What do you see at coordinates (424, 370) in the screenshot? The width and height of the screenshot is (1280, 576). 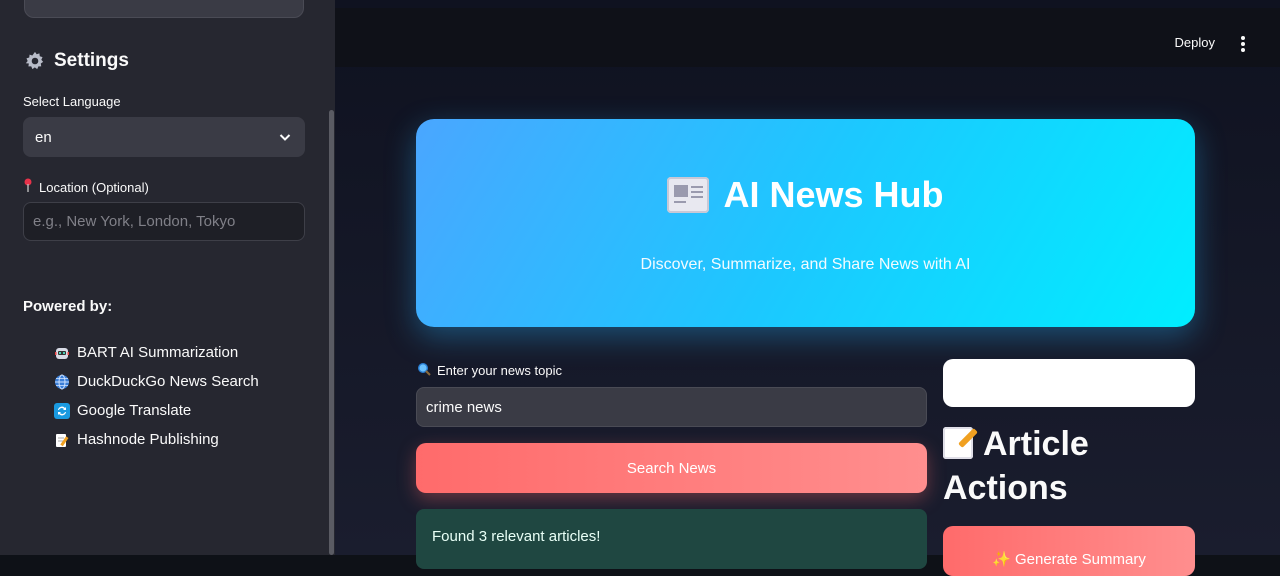 I see `magnifier-icon` at bounding box center [424, 370].